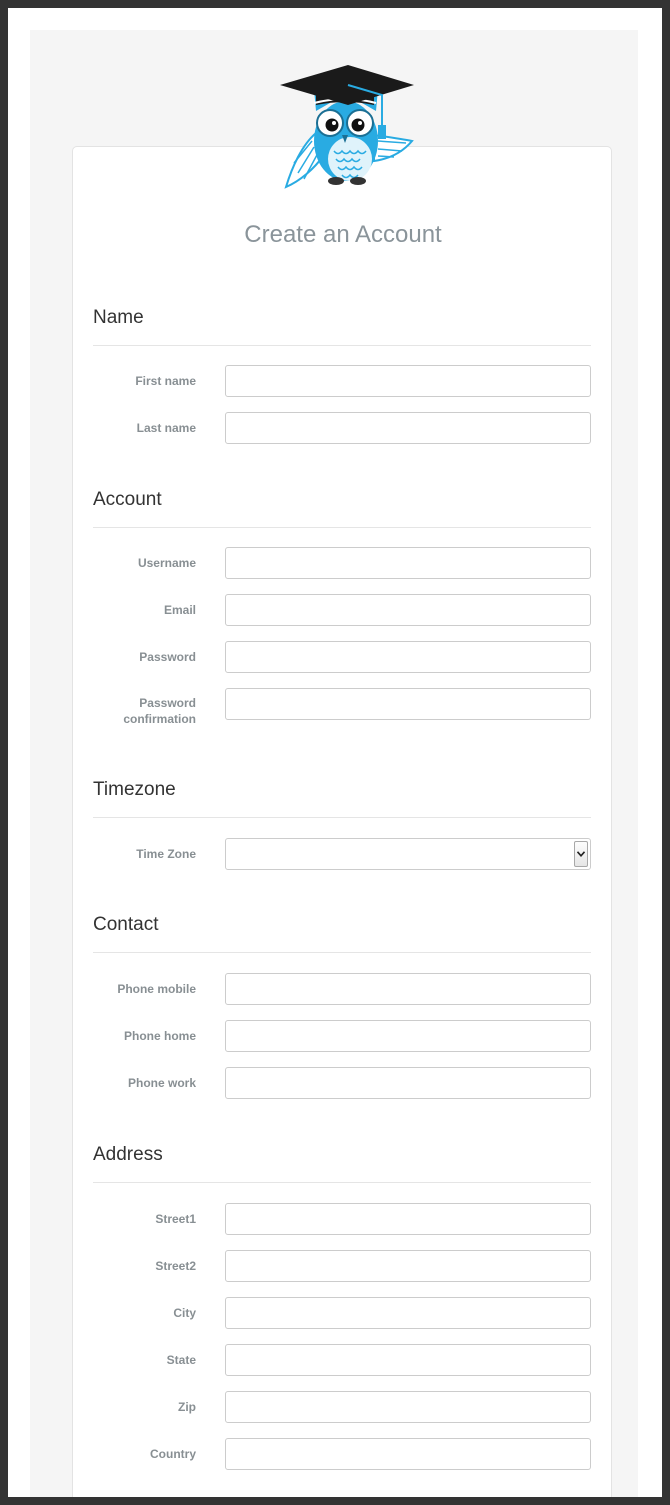  I want to click on city-label: City, so click(184, 1313).